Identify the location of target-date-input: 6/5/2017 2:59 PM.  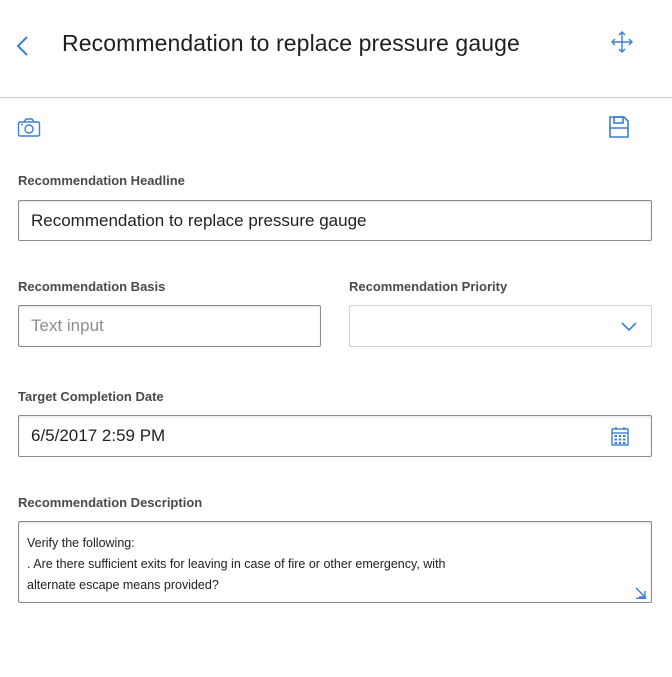
(335, 436).